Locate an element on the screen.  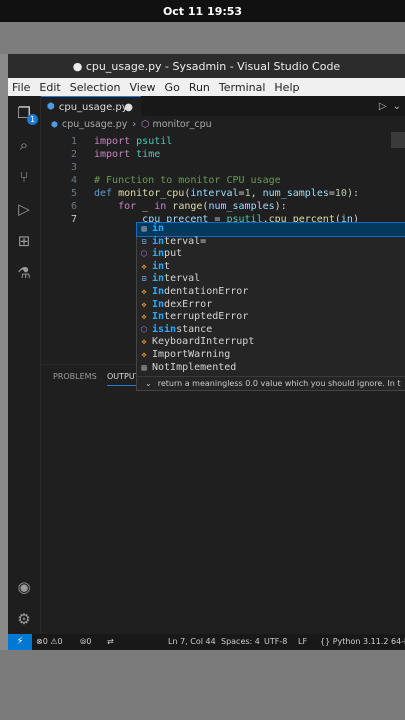
suggestion-label: int is located at coordinates (161, 266).